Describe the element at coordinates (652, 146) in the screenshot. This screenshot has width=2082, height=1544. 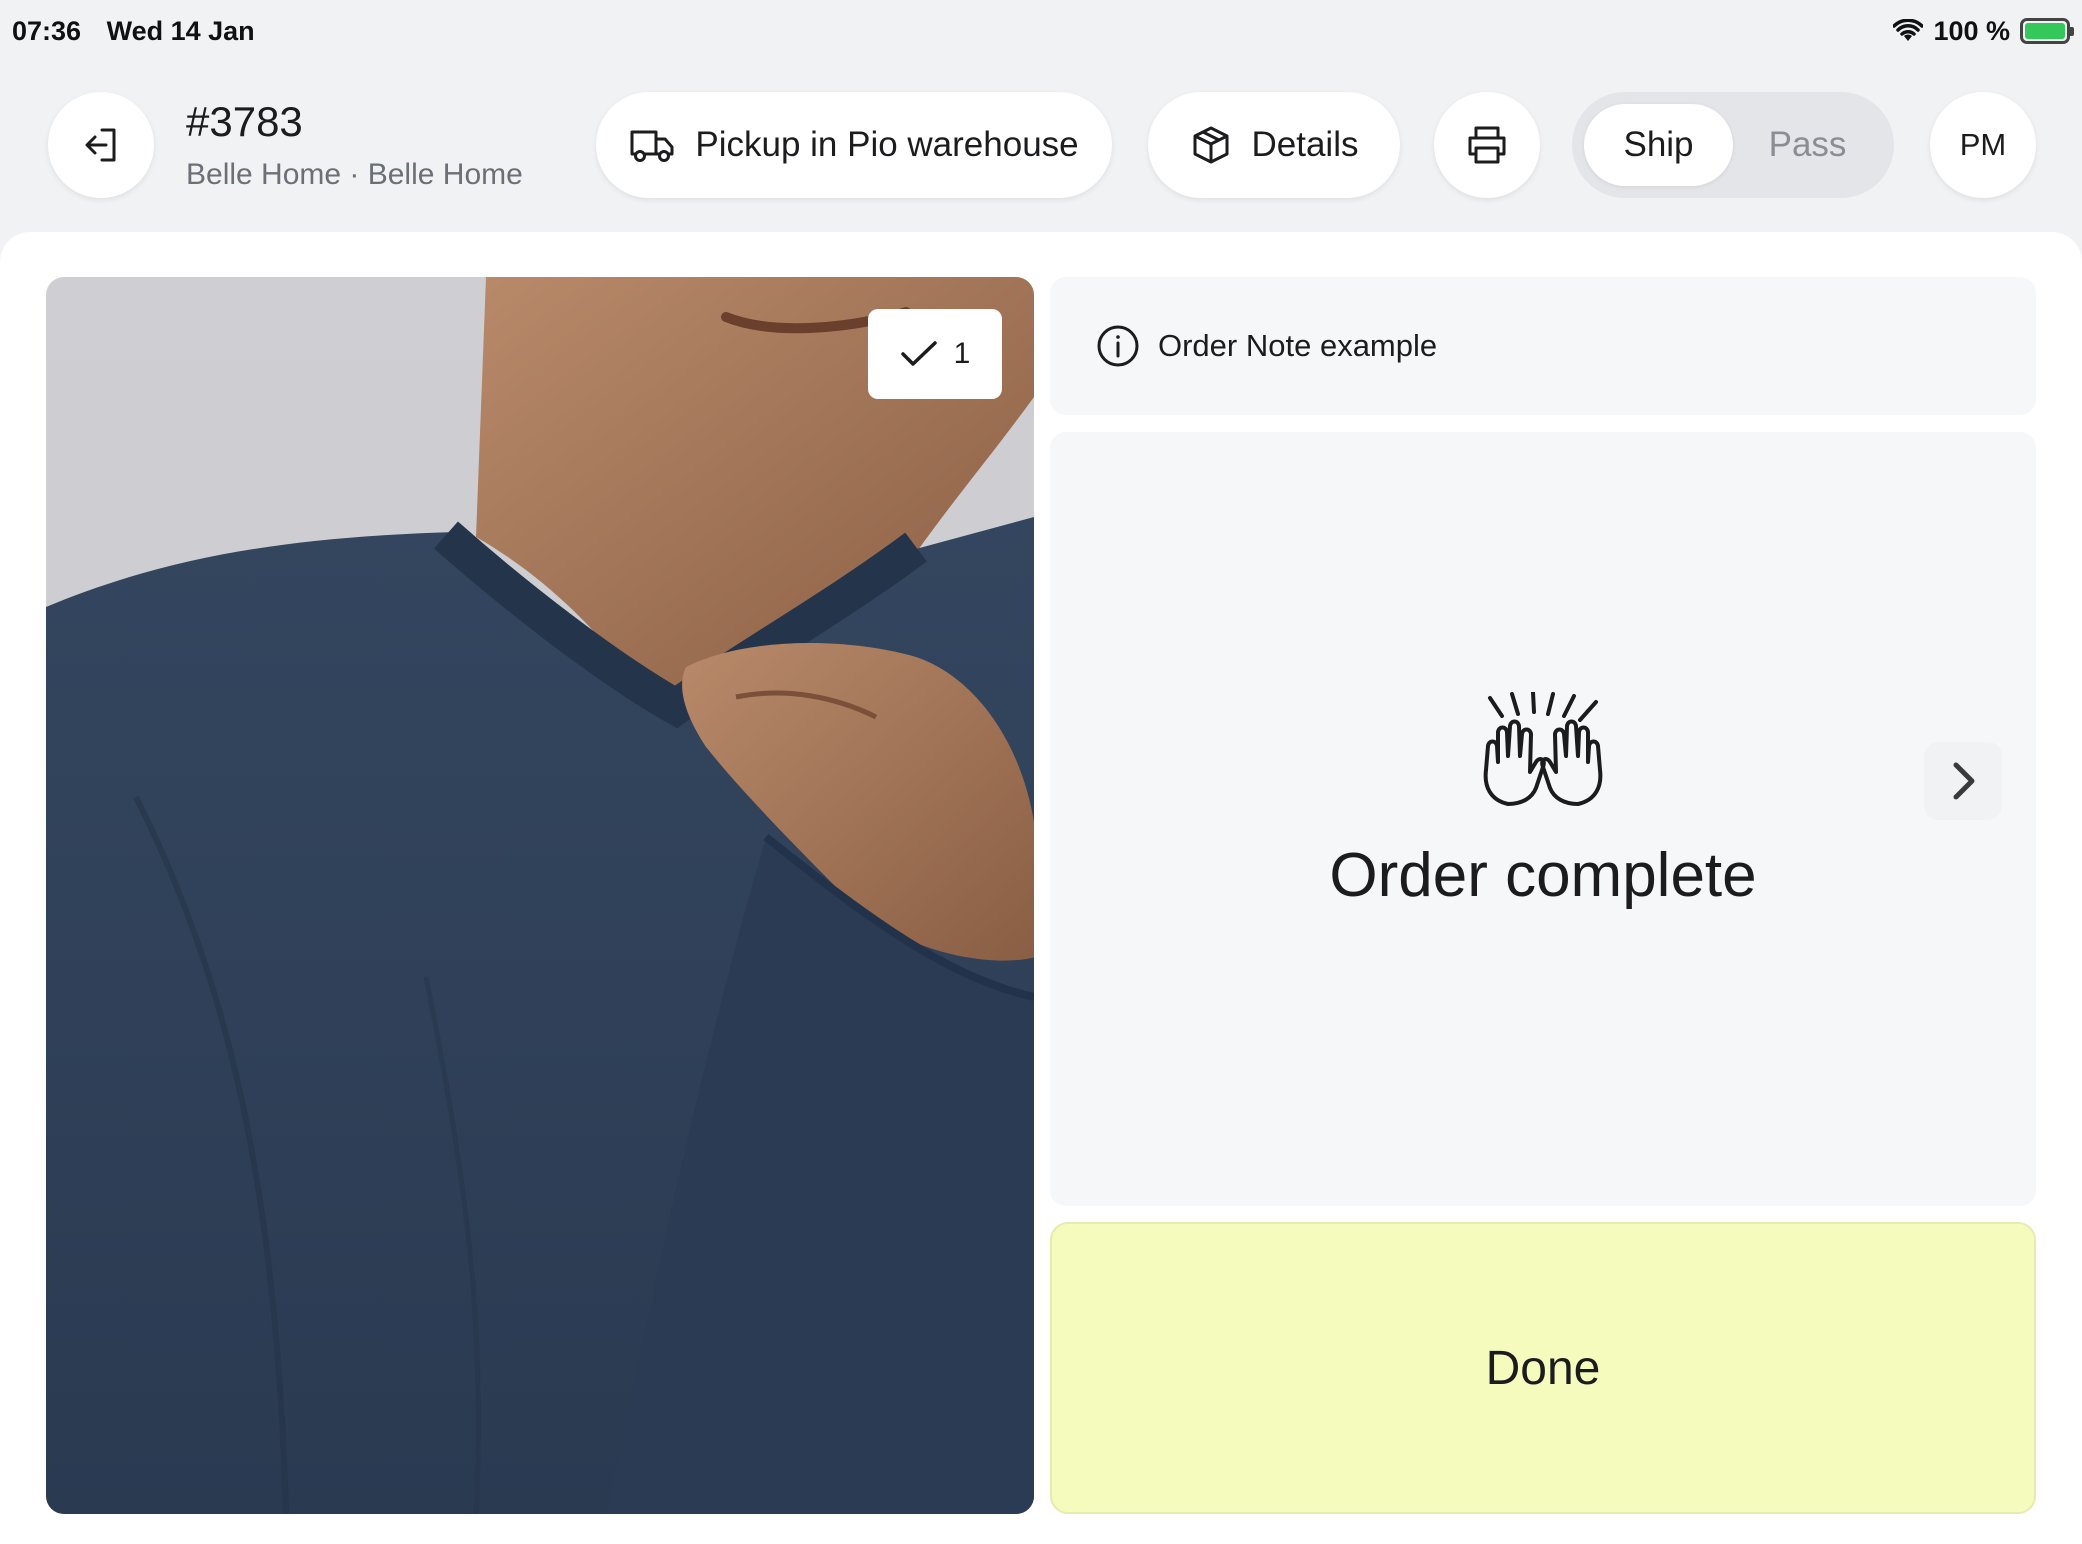
I see `truck-icon` at that location.